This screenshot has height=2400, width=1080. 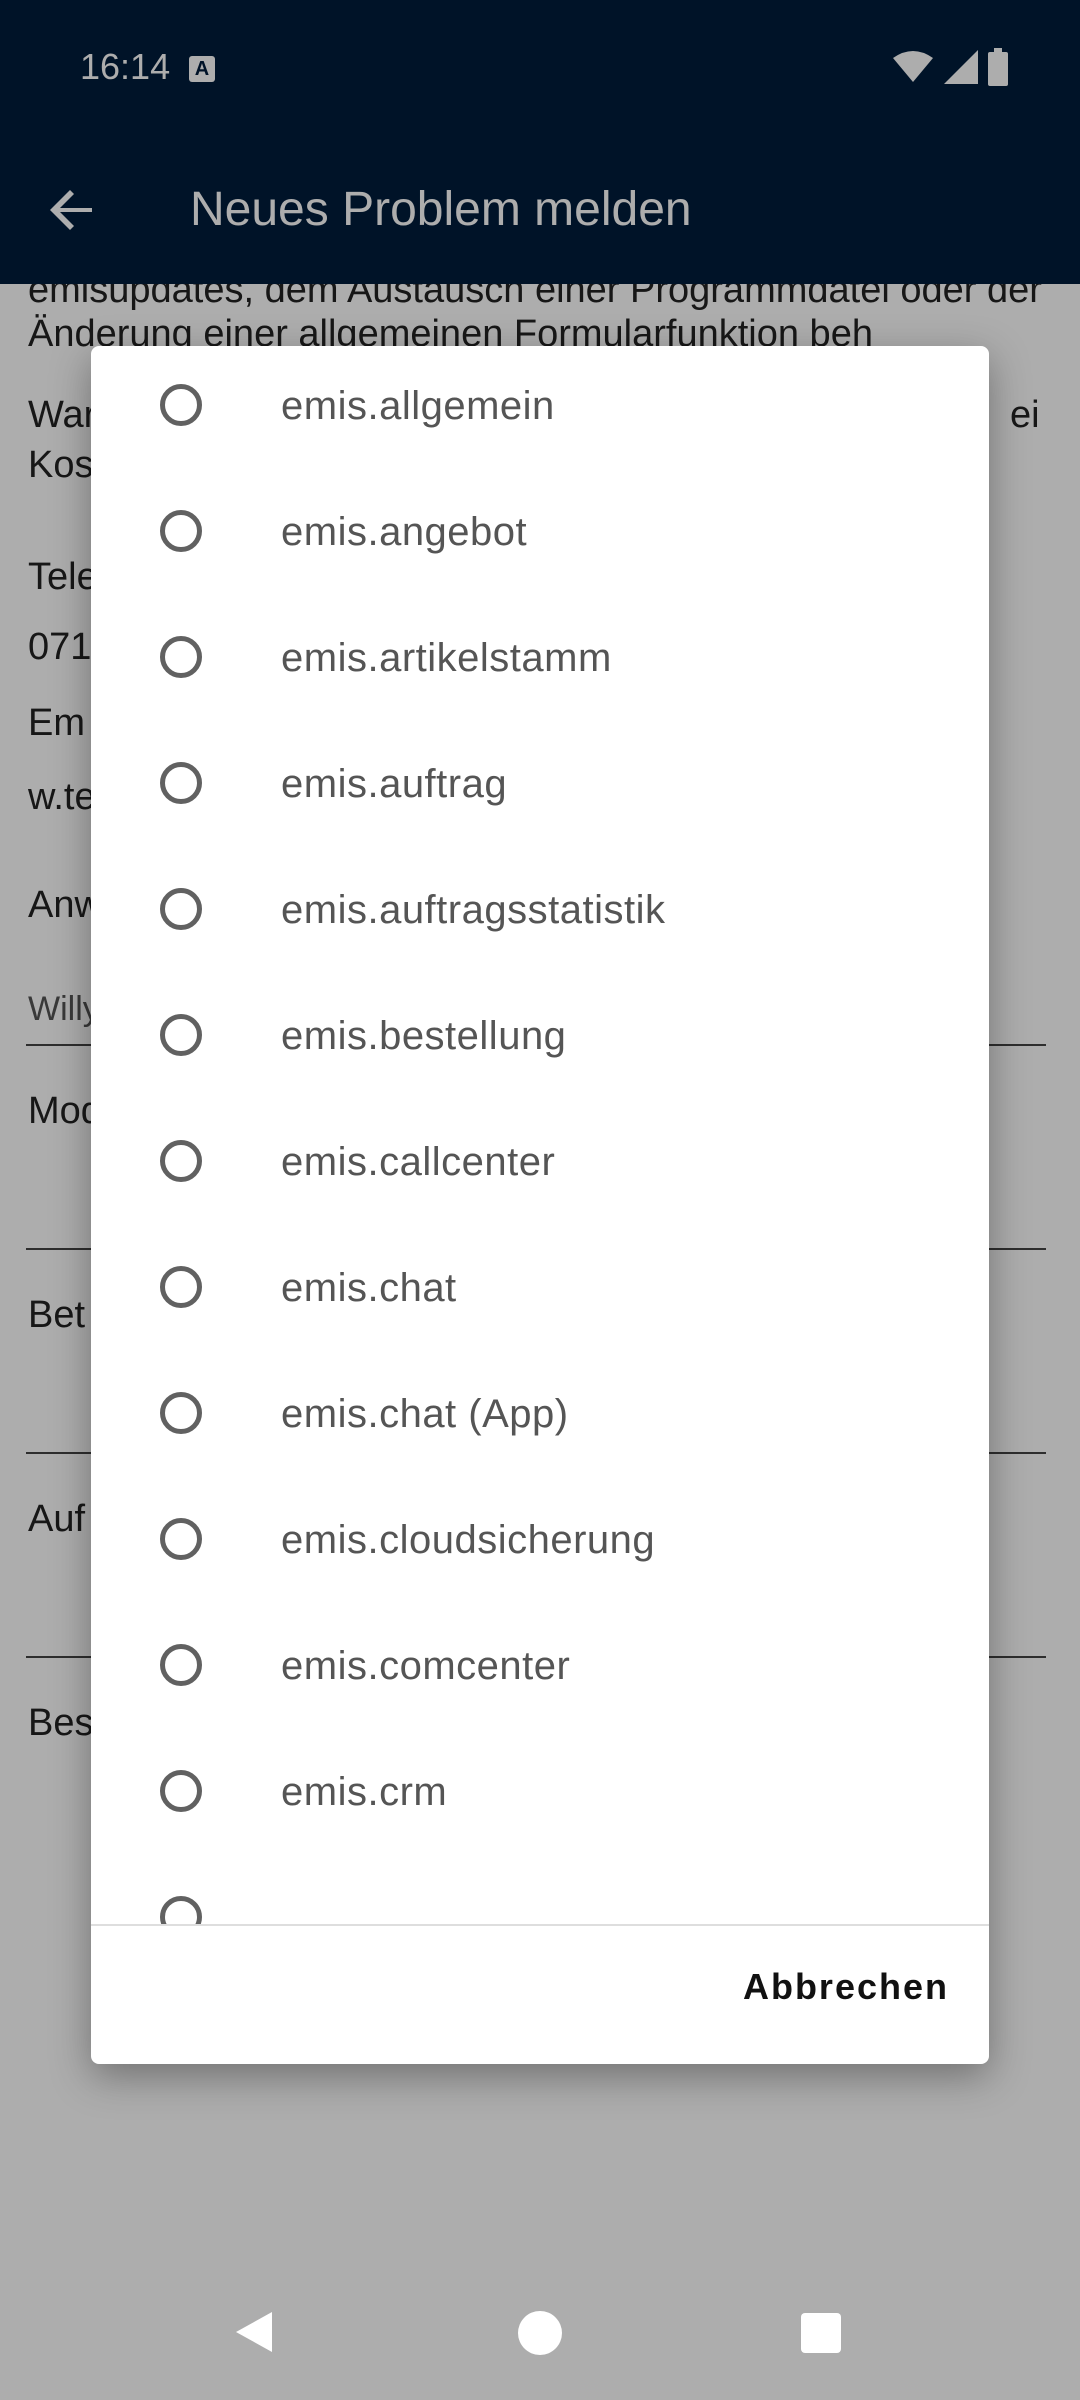 I want to click on option-item: emis.cloudsicherung, so click(x=540, y=1543).